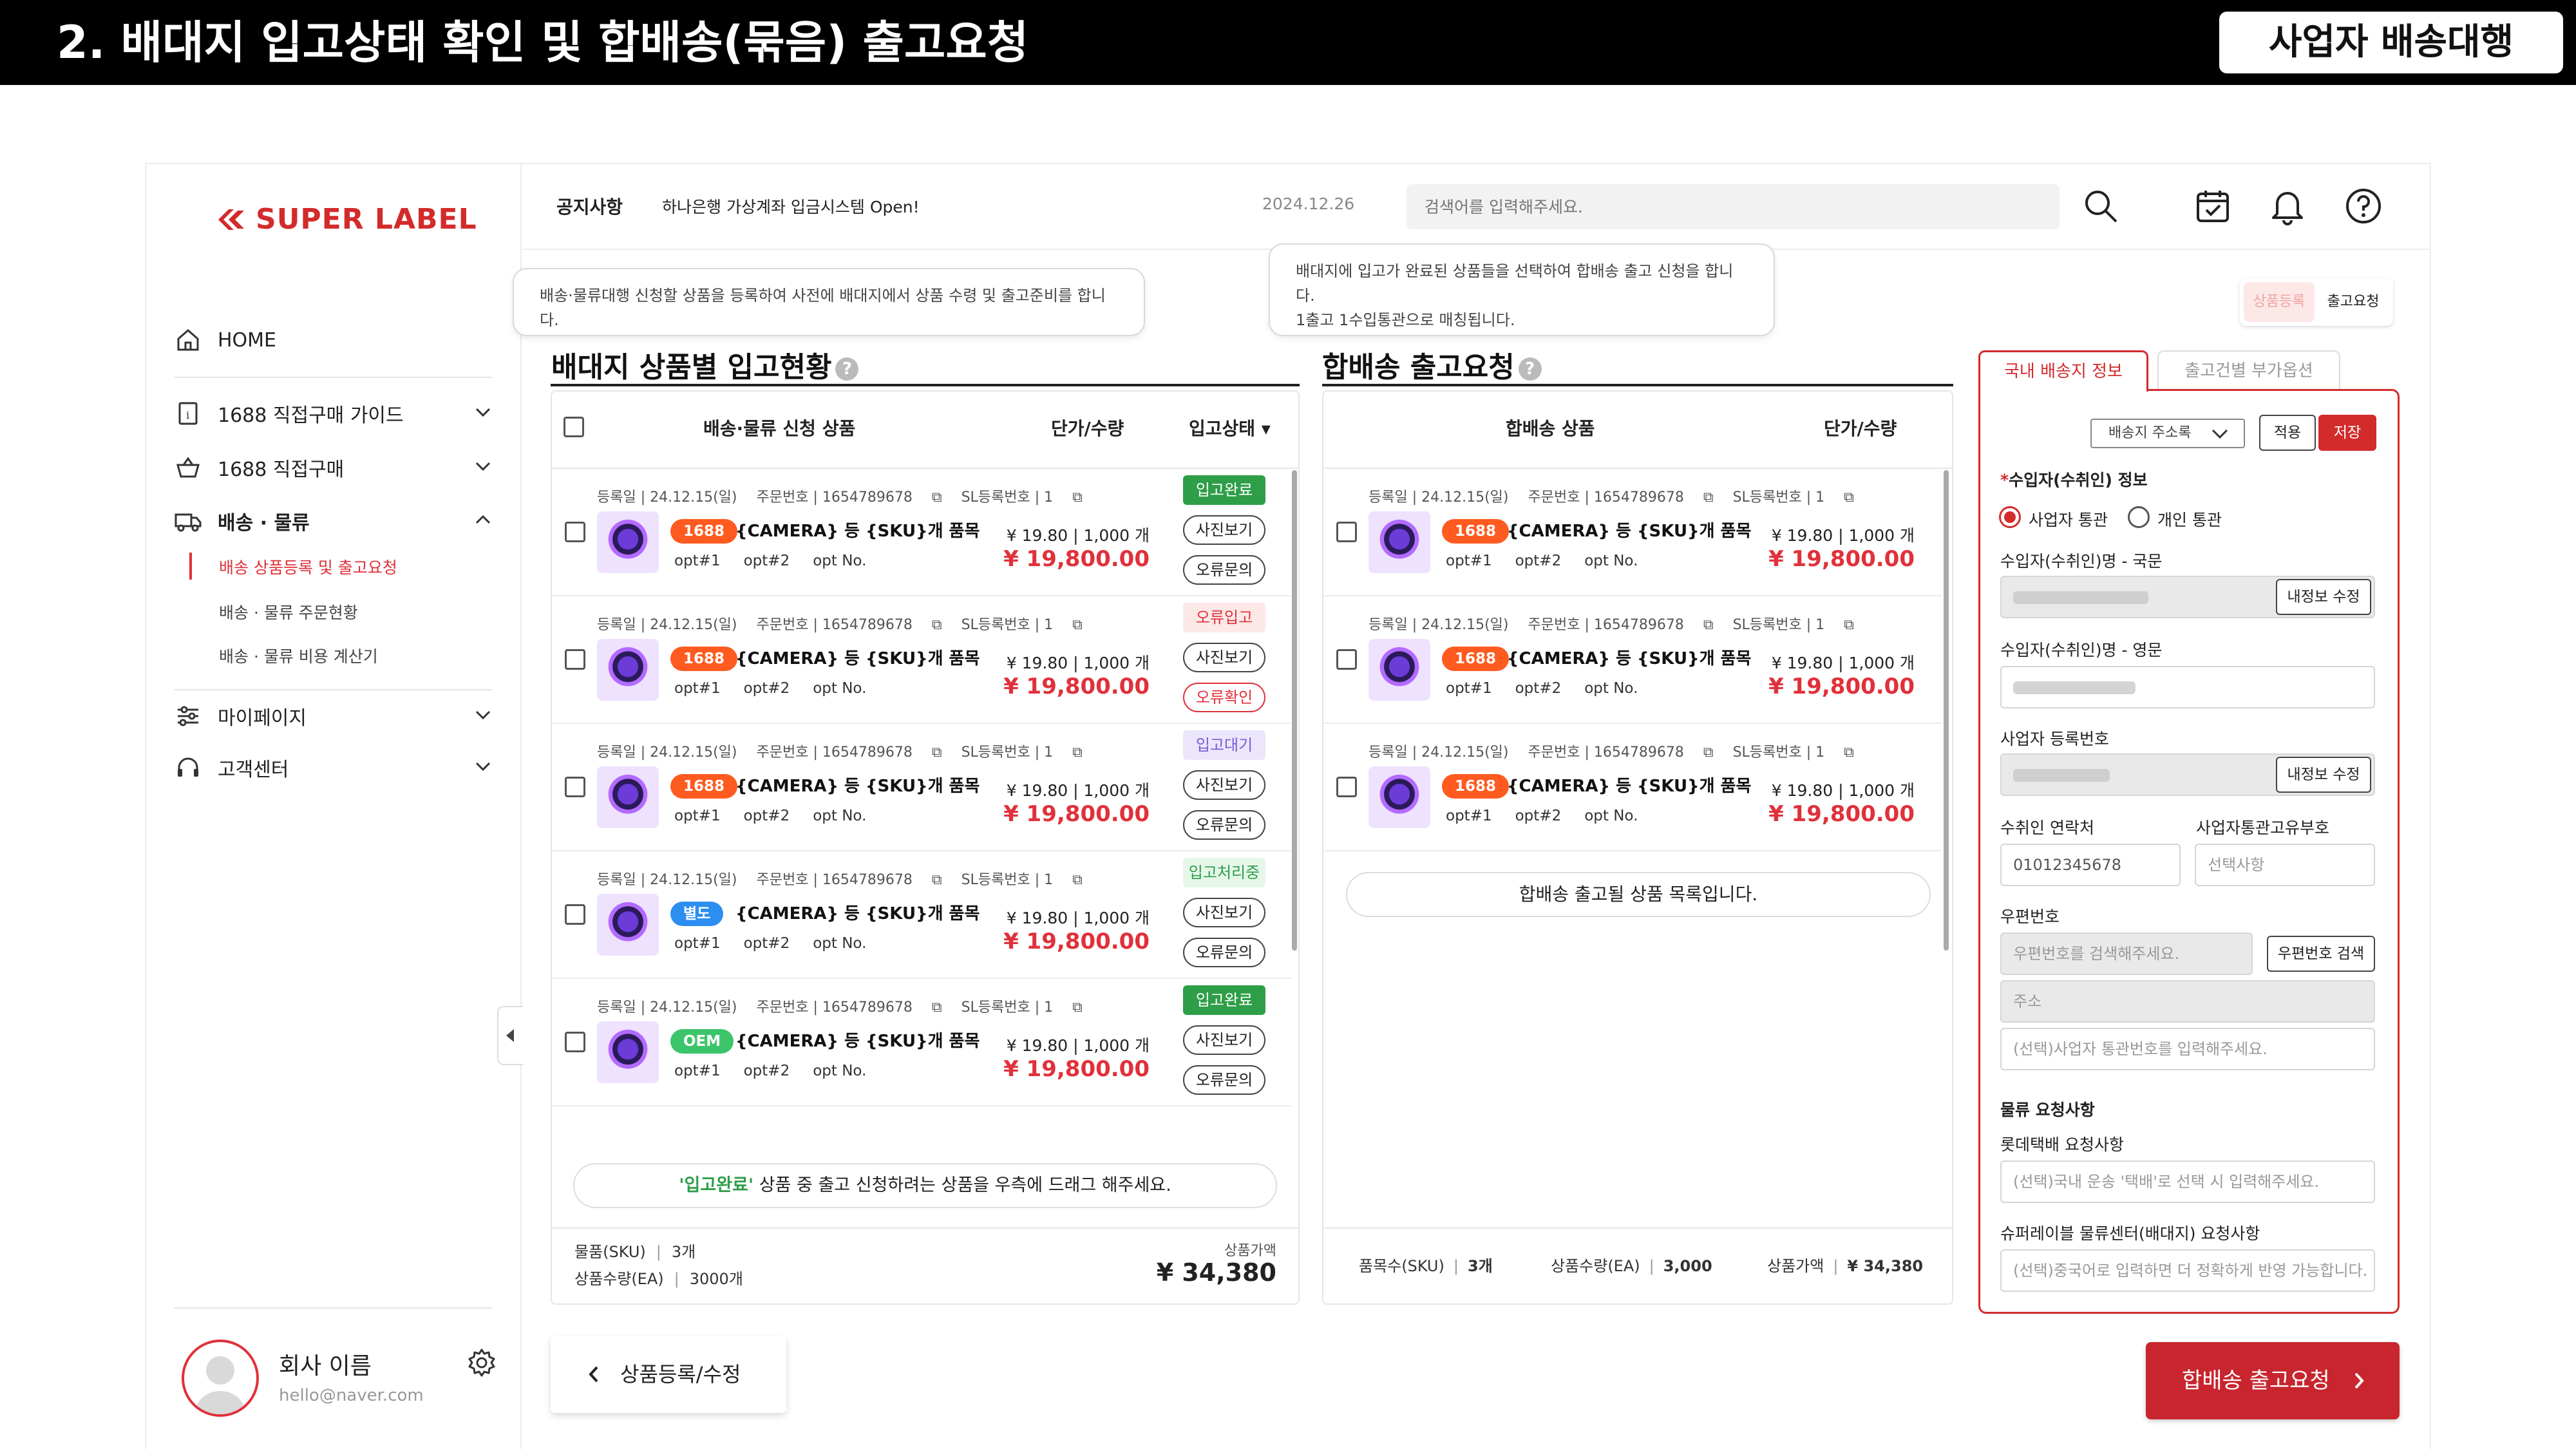  I want to click on help-icon, so click(2363, 207).